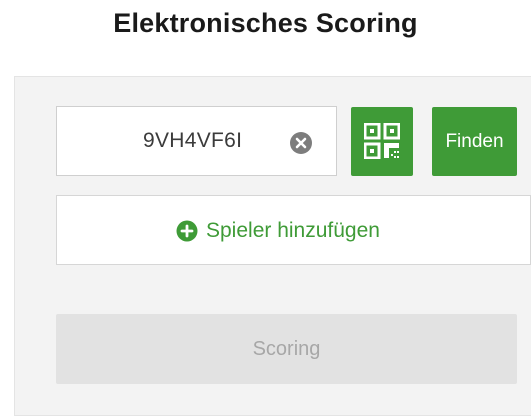 Image resolution: width=531 pixels, height=416 pixels. What do you see at coordinates (474, 141) in the screenshot?
I see `find-button: Finden` at bounding box center [474, 141].